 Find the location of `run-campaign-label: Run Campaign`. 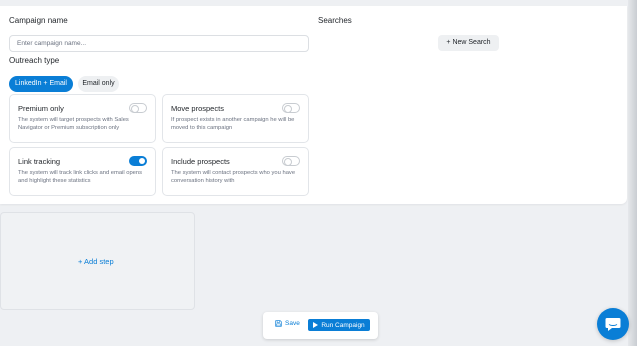

run-campaign-label: Run Campaign is located at coordinates (343, 325).